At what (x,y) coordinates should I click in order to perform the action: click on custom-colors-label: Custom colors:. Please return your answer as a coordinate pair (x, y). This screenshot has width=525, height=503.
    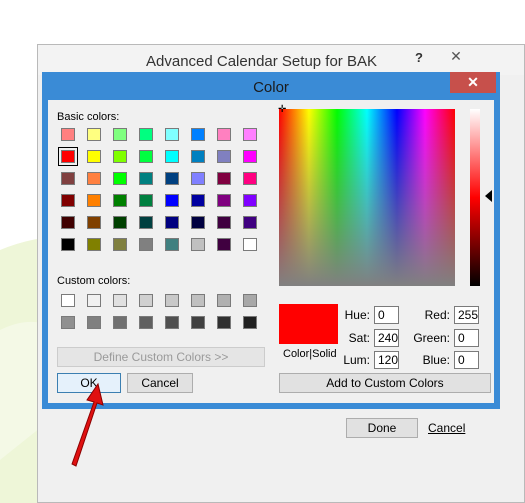
    Looking at the image, I should click on (94, 281).